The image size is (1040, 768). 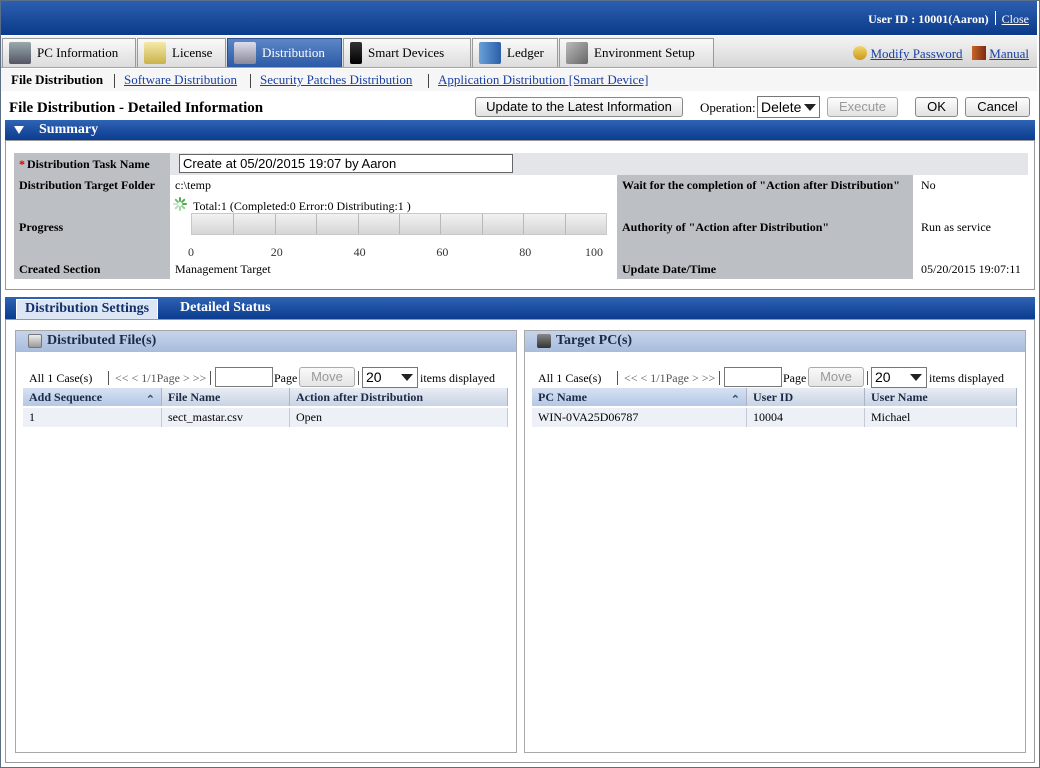 What do you see at coordinates (806, 397) in the screenshot?
I see `column-header-user-id: User ID` at bounding box center [806, 397].